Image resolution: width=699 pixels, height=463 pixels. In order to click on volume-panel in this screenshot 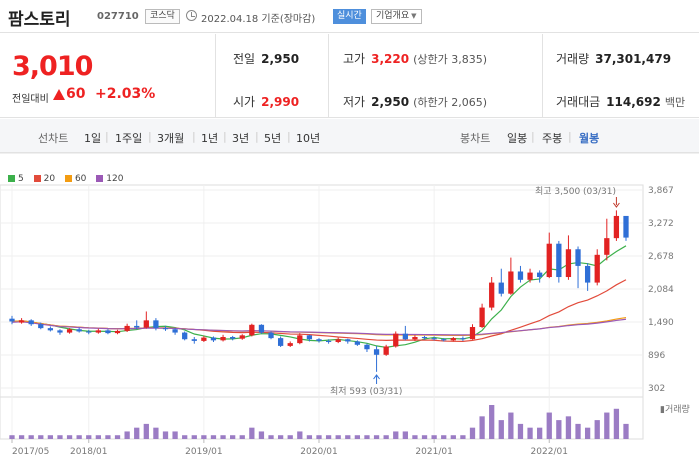, I will do `click(322, 418)`.